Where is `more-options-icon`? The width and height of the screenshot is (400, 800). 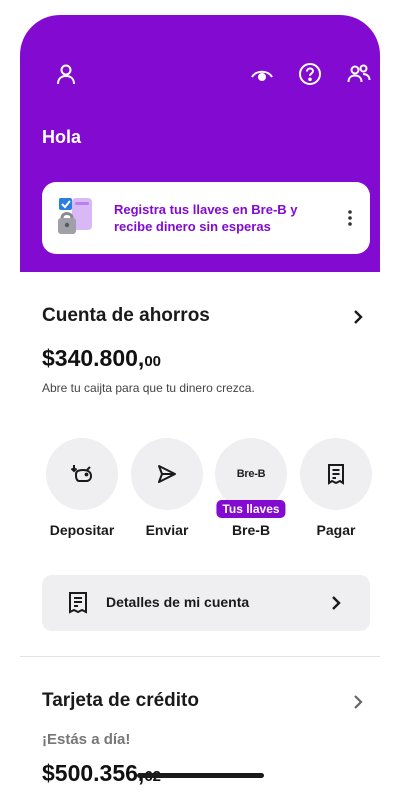
more-options-icon is located at coordinates (350, 218).